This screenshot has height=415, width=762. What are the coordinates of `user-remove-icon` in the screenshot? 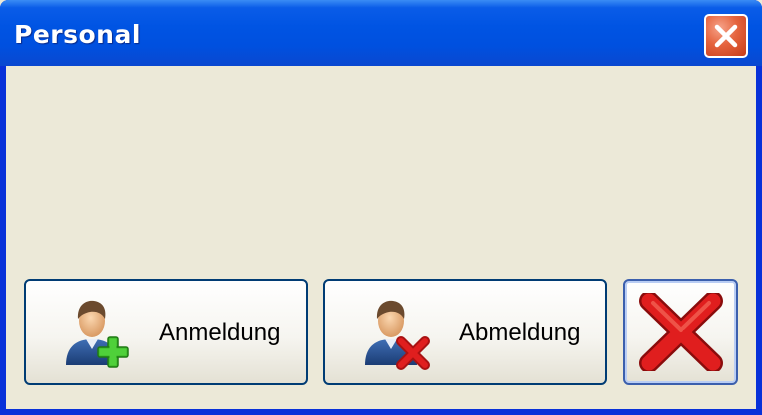 It's located at (397, 335).